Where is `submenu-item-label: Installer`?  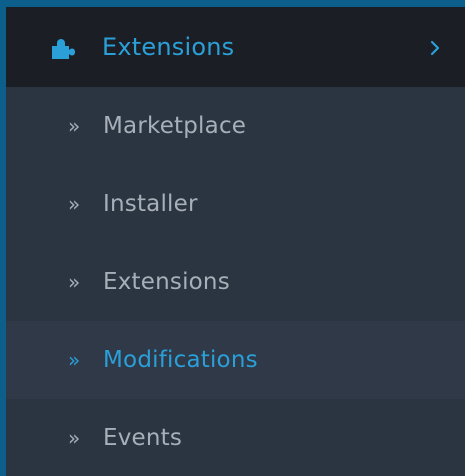
submenu-item-label: Installer is located at coordinates (150, 204).